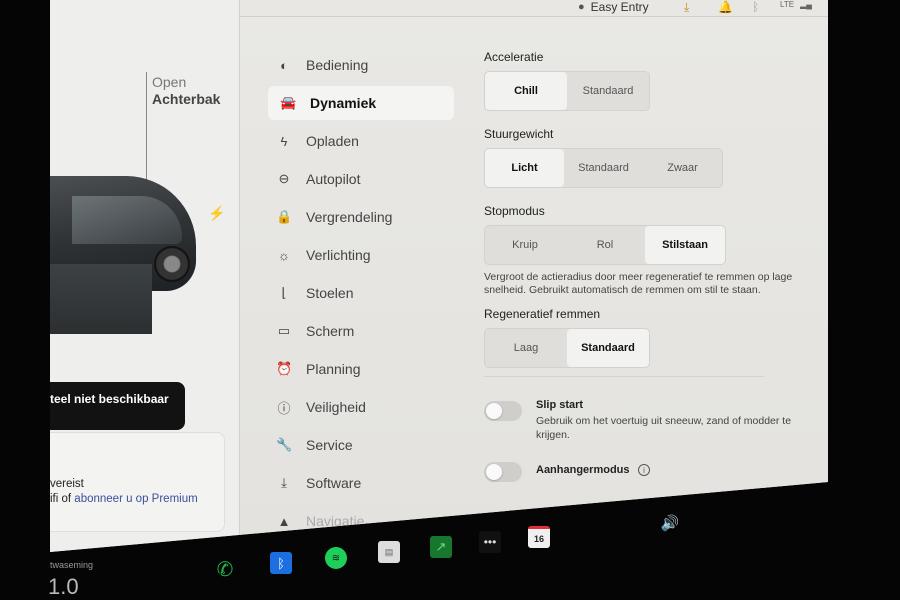  Describe the element at coordinates (62, 499) in the screenshot. I see `premium-wifi-text: ifi of` at that location.